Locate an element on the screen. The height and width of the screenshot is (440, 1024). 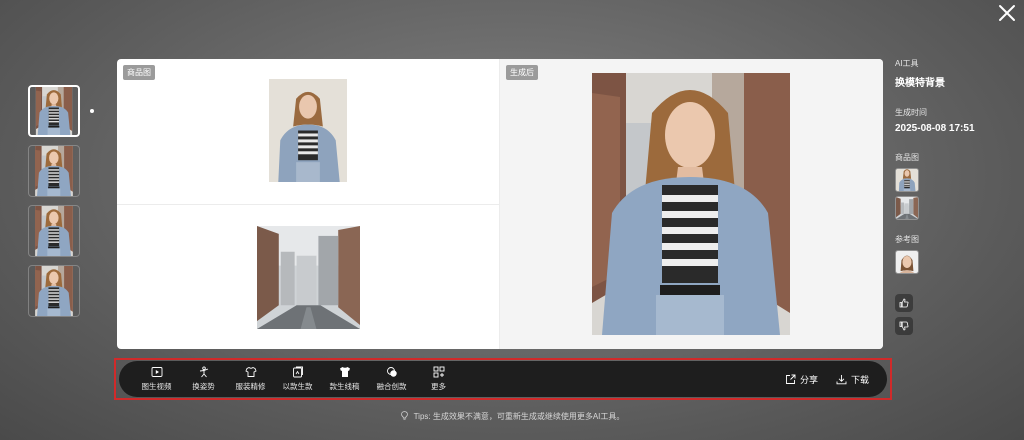
tool-line-draft-button: 款生线稿 is located at coordinates (344, 379).